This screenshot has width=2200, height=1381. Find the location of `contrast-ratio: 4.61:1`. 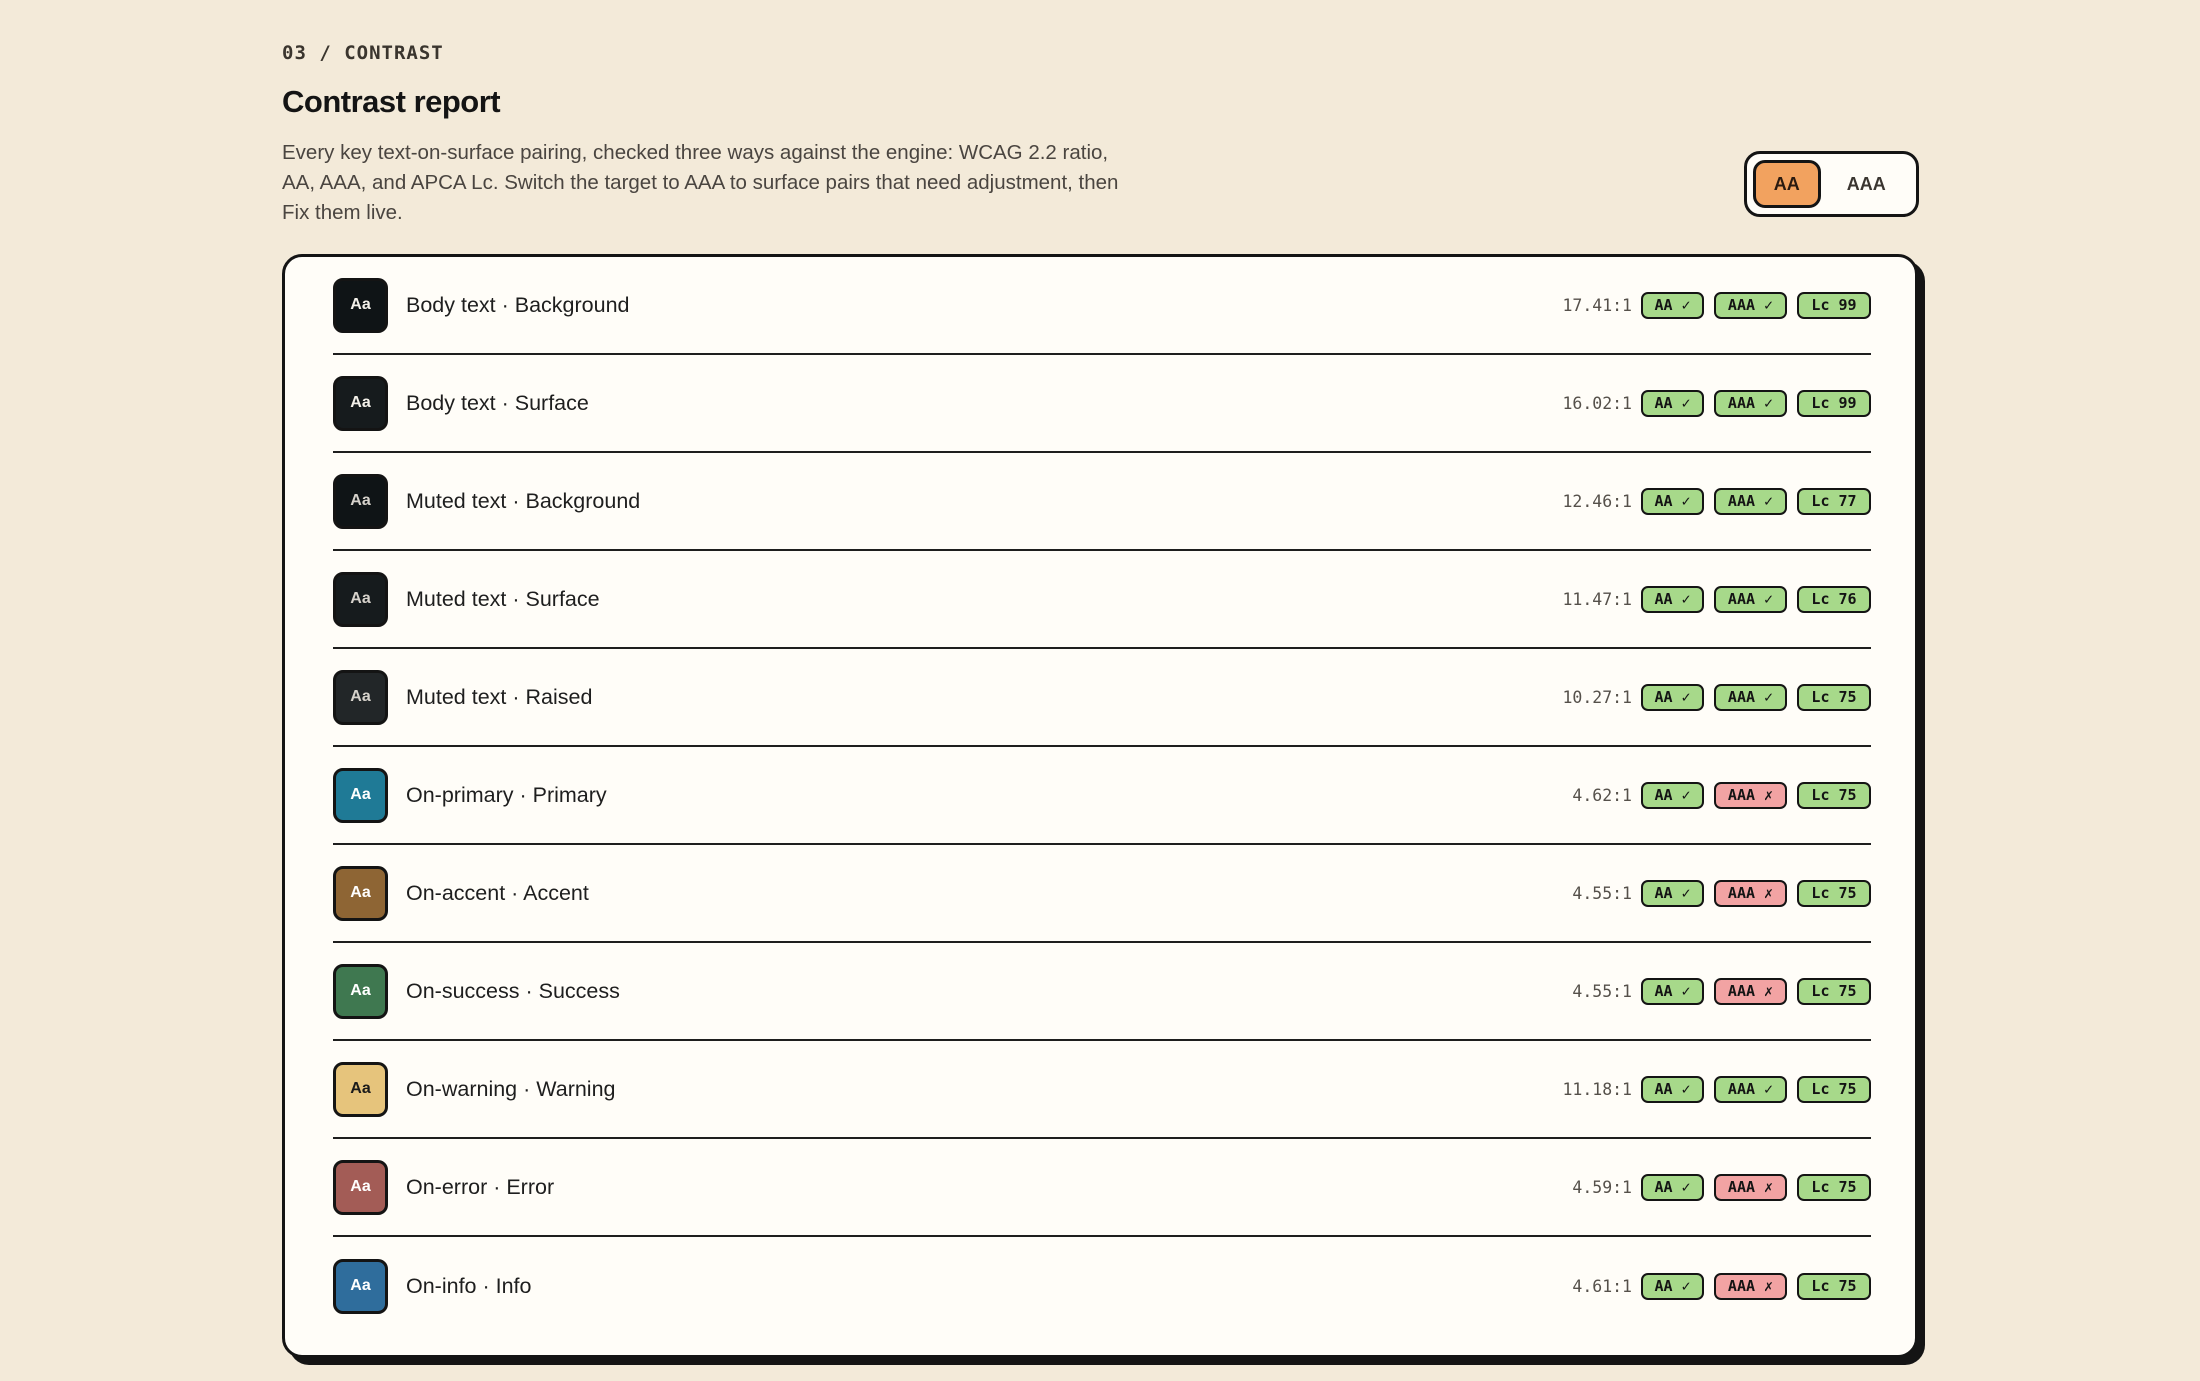

contrast-ratio: 4.61:1 is located at coordinates (1602, 1286).